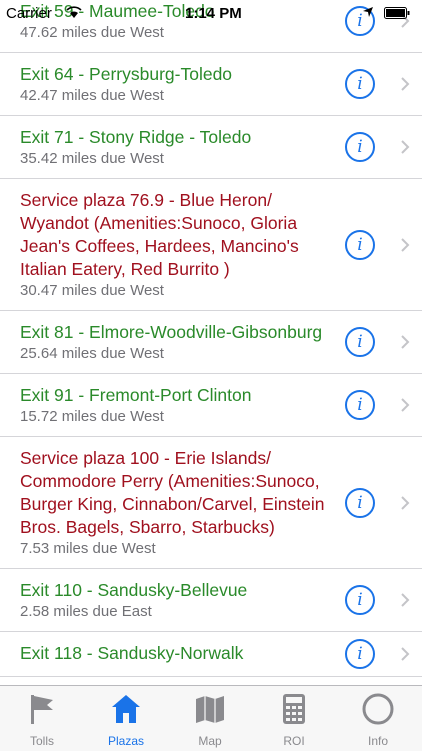 The height and width of the screenshot is (751, 422). Describe the element at coordinates (88, 548) in the screenshot. I see `distance-label: 7.53 miles due West` at that location.